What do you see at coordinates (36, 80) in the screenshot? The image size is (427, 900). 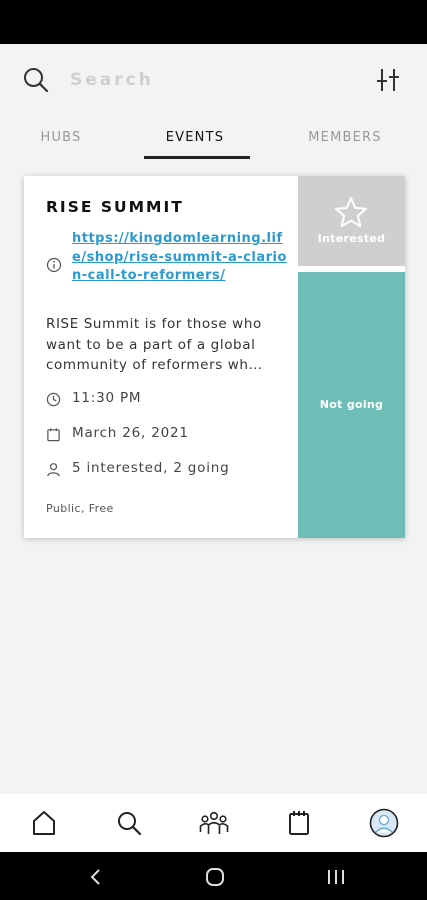 I see `search-icon` at bounding box center [36, 80].